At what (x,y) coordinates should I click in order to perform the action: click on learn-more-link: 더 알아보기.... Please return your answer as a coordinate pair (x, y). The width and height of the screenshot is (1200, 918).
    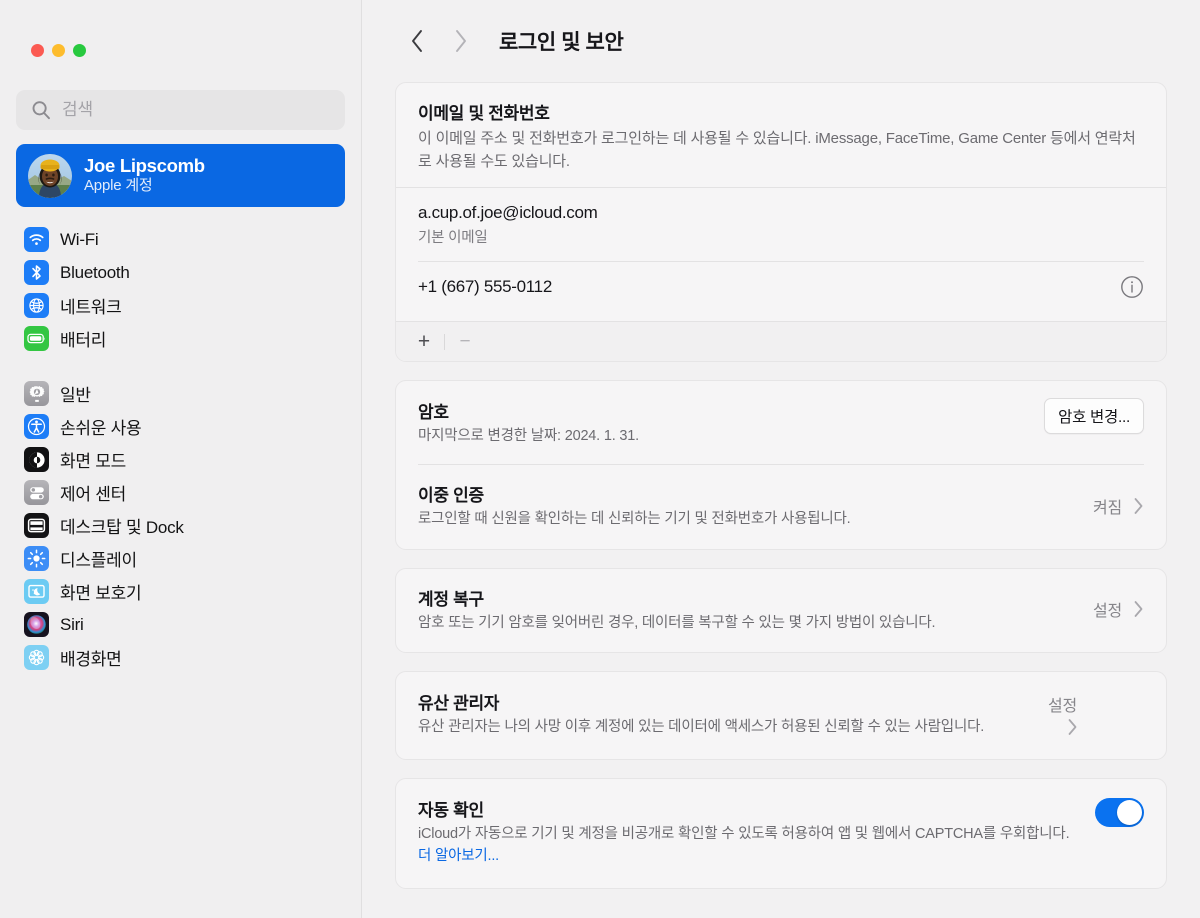
    Looking at the image, I should click on (458, 856).